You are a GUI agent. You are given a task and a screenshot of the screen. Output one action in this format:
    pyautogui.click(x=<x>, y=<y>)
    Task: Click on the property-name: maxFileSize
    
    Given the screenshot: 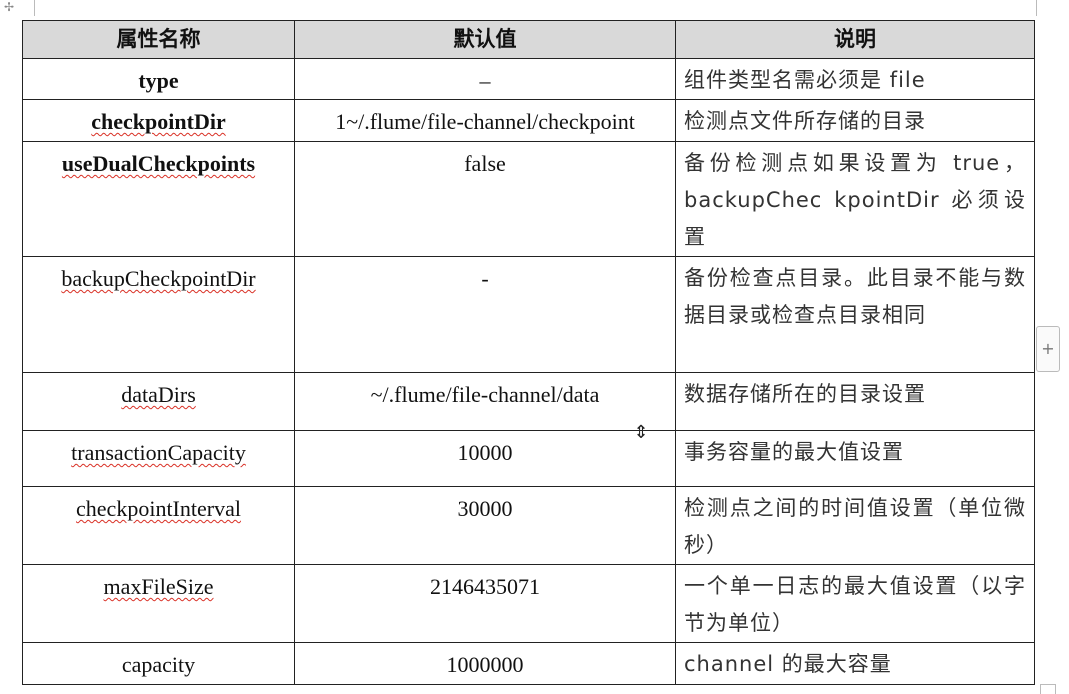 What is the action you would take?
    pyautogui.click(x=158, y=586)
    